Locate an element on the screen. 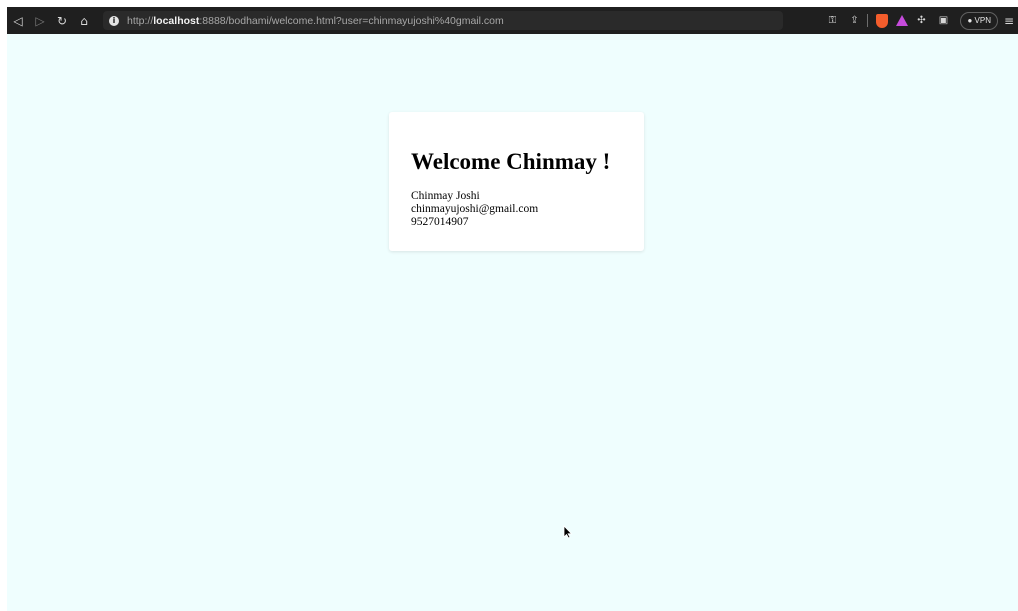 The height and width of the screenshot is (611, 1018). toolbar-separator is located at coordinates (868, 20).